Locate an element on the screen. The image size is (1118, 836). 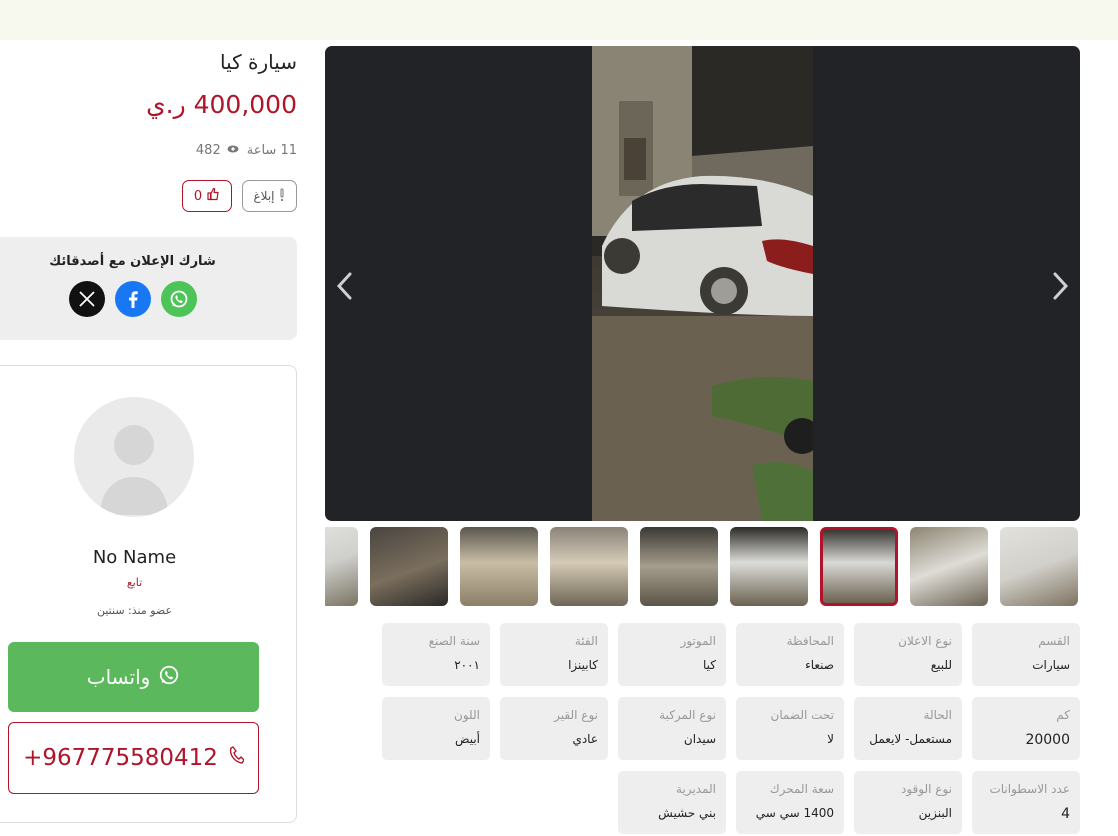
whatsapp-button: واتساب is located at coordinates (133, 677).